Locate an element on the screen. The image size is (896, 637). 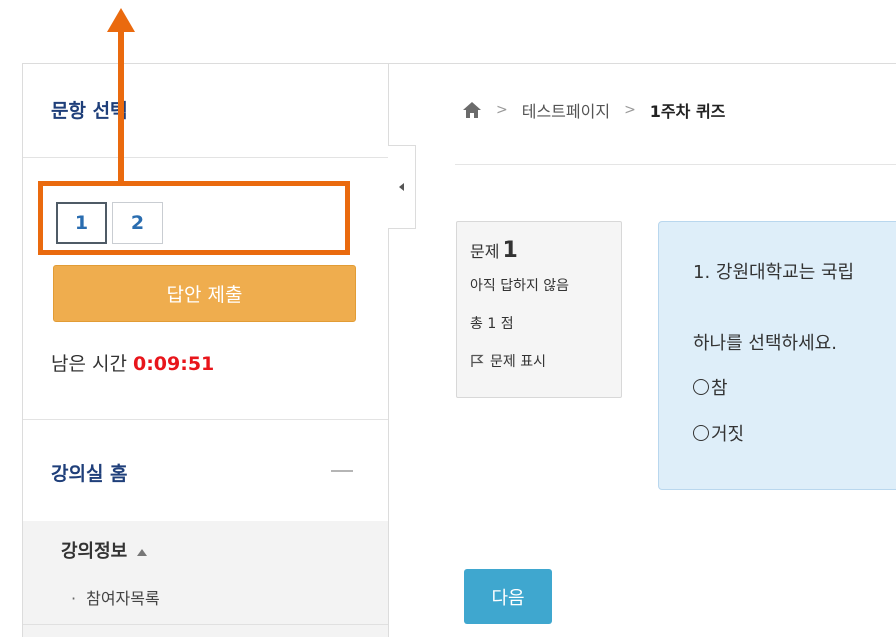
annotation-arrow-line is located at coordinates (121, 106).